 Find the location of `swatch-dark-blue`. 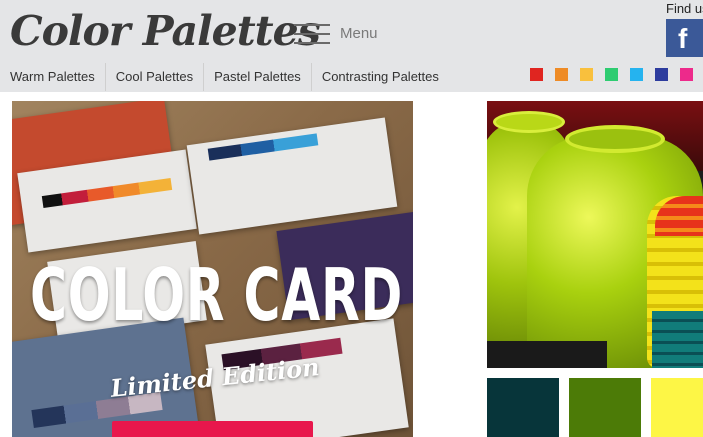

swatch-dark-blue is located at coordinates (661, 74).